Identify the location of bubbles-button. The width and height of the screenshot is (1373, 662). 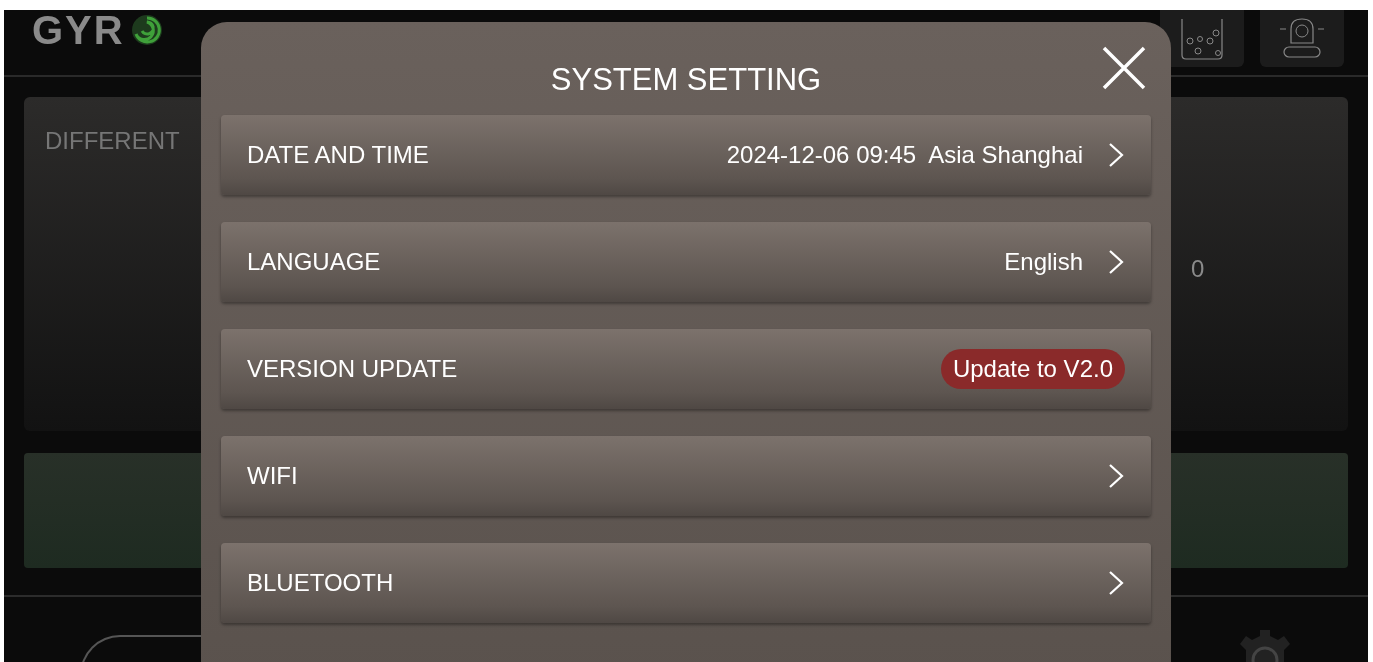
(1202, 38).